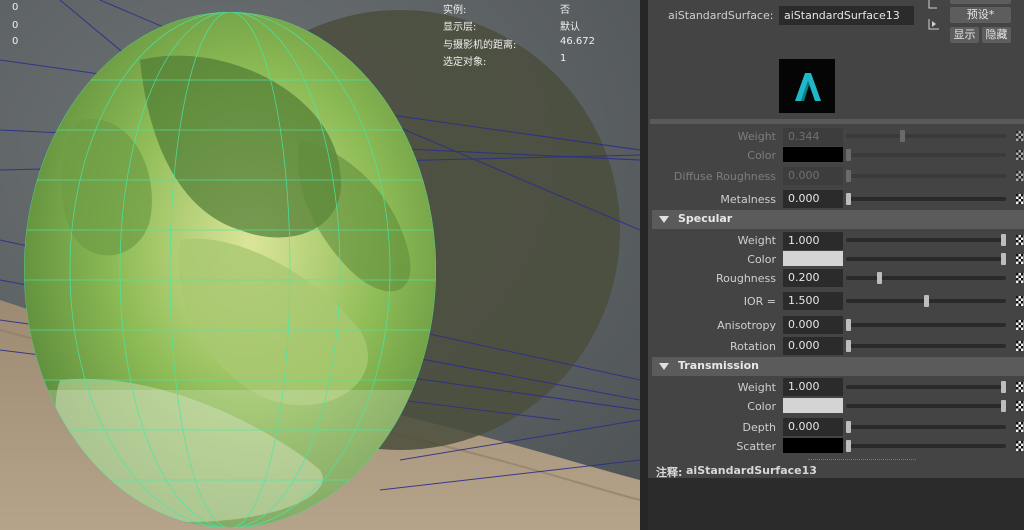  Describe the element at coordinates (848, 446) in the screenshot. I see `transmission-scatter-slider-handle` at that location.